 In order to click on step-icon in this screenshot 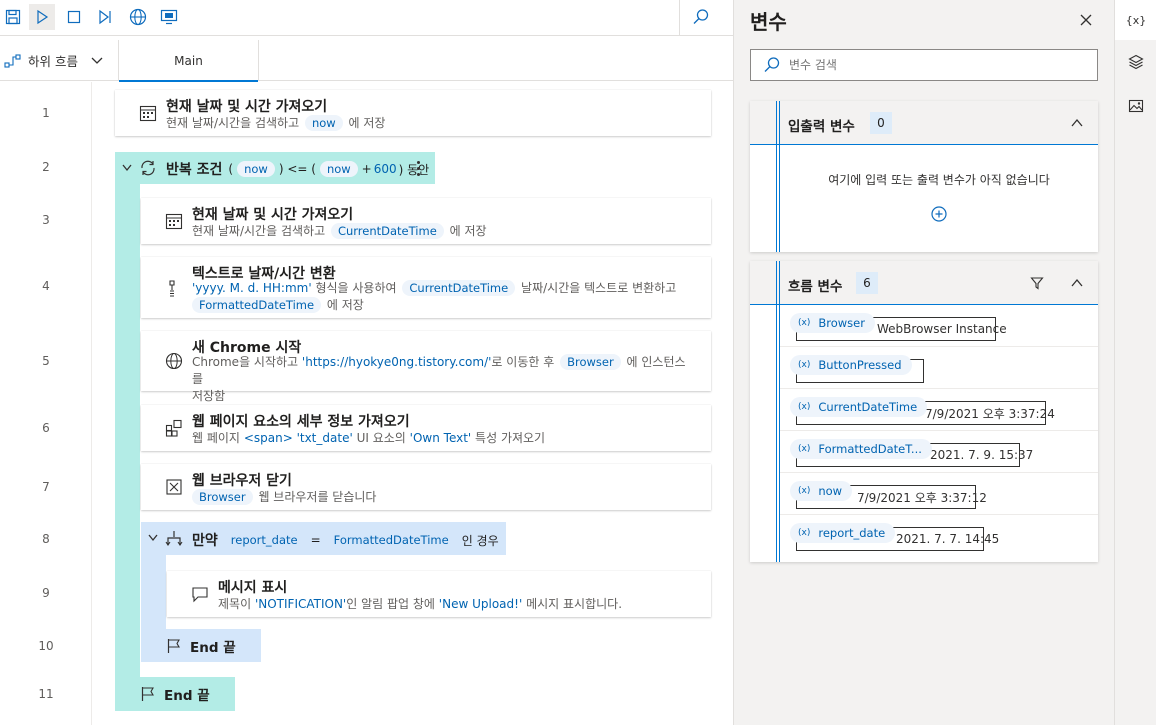, I will do `click(105, 17)`.